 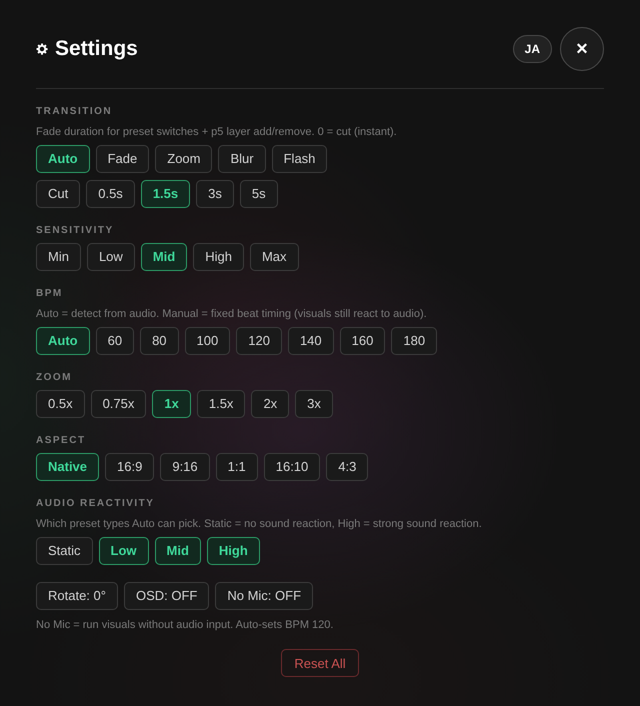 What do you see at coordinates (167, 596) in the screenshot?
I see `toggle-button: OSD: OFF` at bounding box center [167, 596].